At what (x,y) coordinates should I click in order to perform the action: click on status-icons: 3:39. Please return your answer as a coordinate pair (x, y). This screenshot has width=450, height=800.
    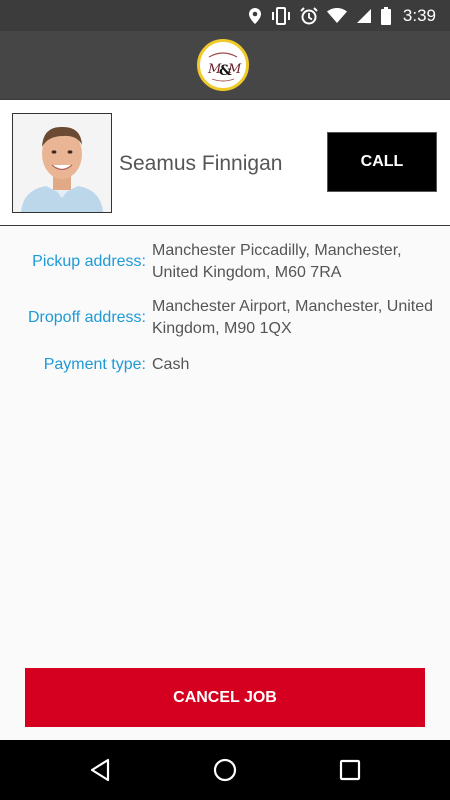
    Looking at the image, I should click on (342, 15).